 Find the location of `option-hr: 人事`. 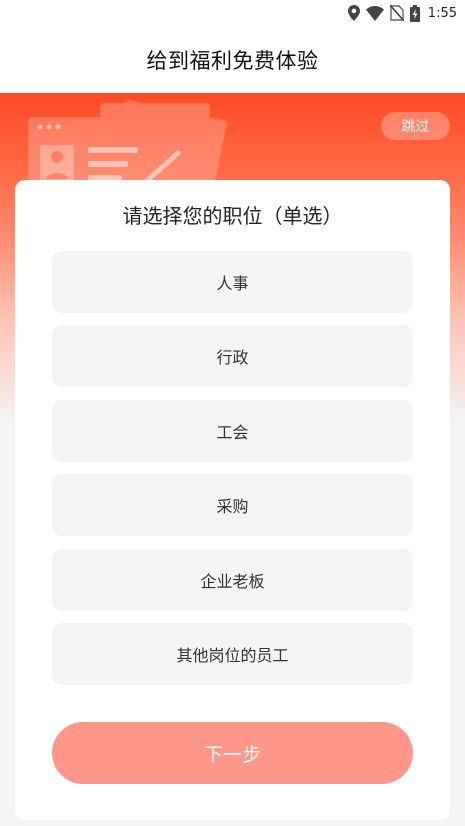

option-hr: 人事 is located at coordinates (232, 282).